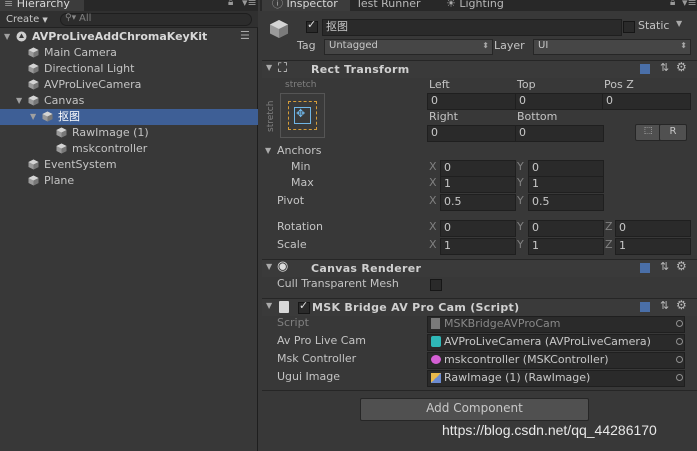  What do you see at coordinates (479, 69) in the screenshot?
I see `rect-transform-header: ▼ ⛶ Rect Transform ⇅ ⚙` at bounding box center [479, 69].